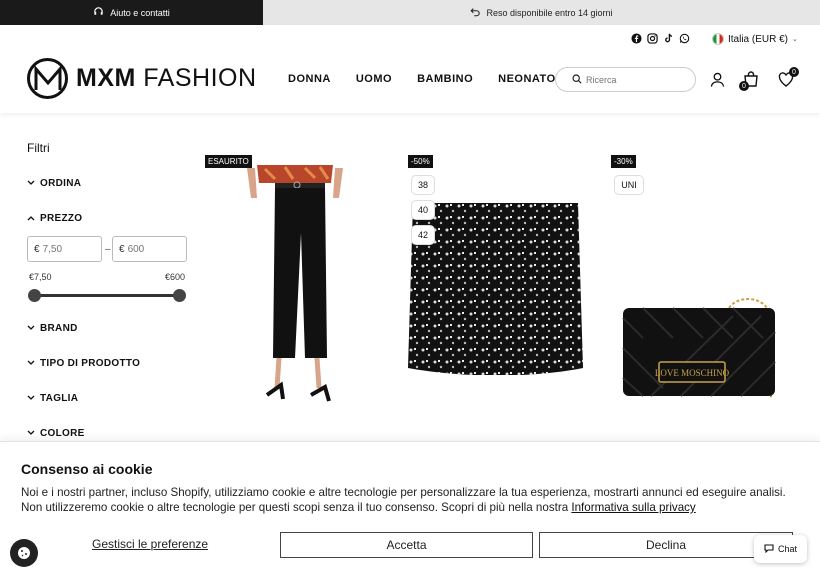 This screenshot has width=820, height=577. I want to click on search-input, so click(636, 79).